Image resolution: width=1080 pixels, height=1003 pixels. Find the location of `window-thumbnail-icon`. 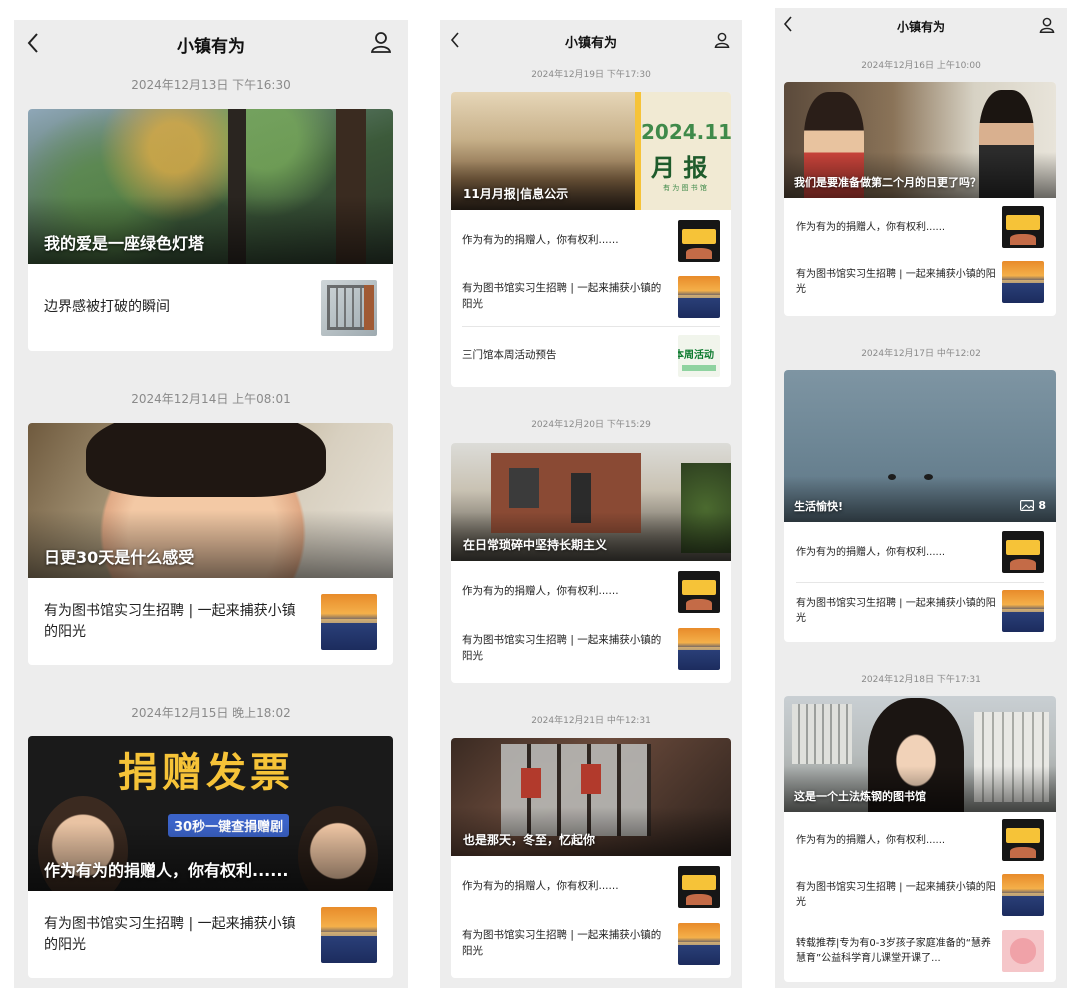

window-thumbnail-icon is located at coordinates (349, 307).